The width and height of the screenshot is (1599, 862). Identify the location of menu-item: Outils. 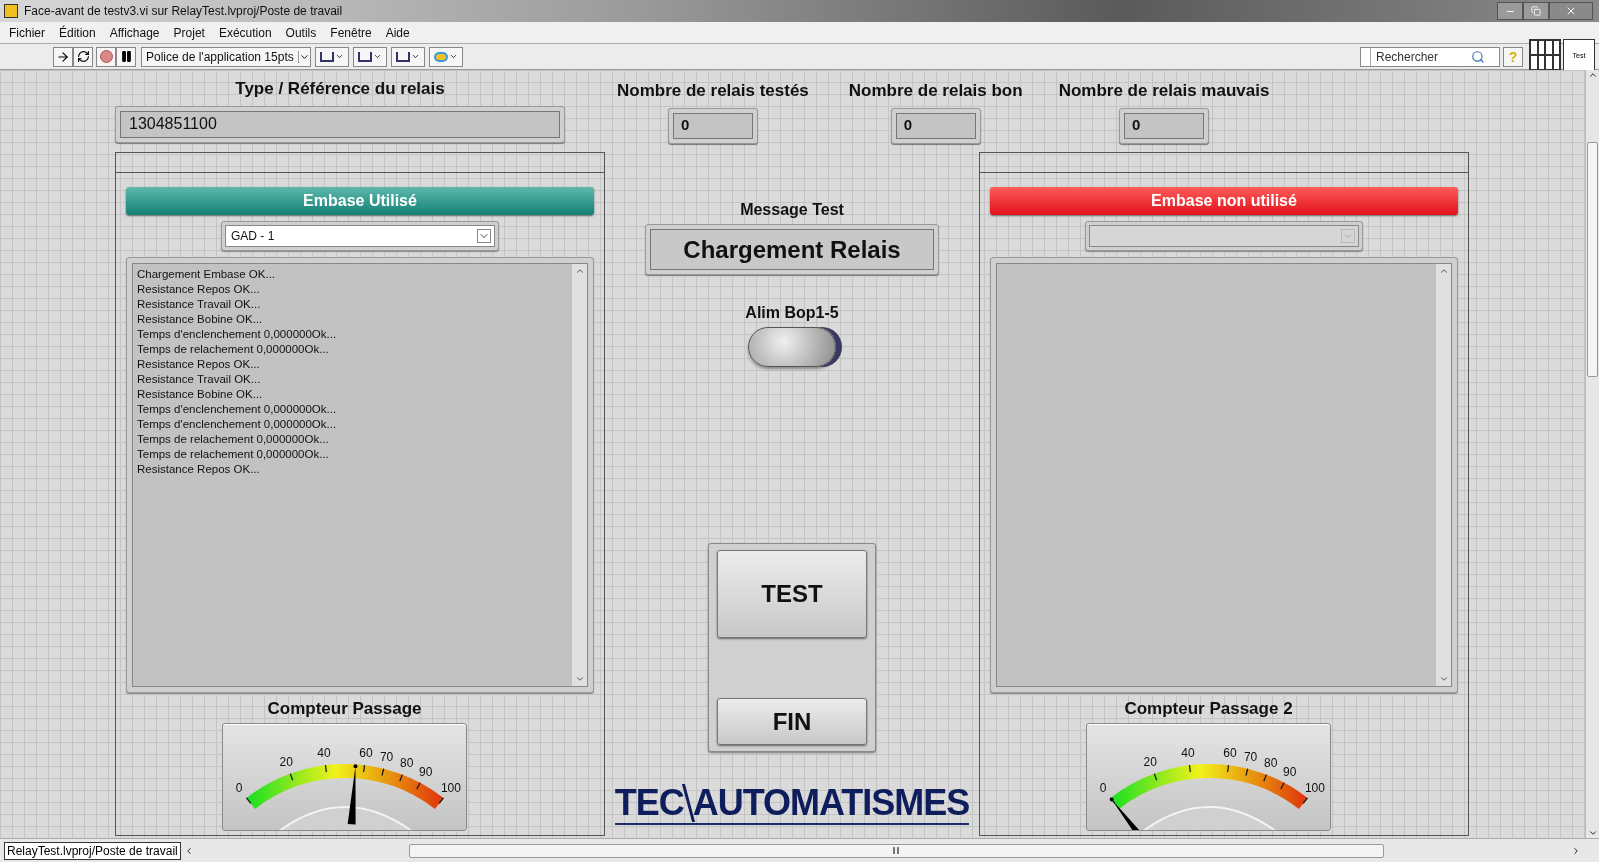
(301, 32).